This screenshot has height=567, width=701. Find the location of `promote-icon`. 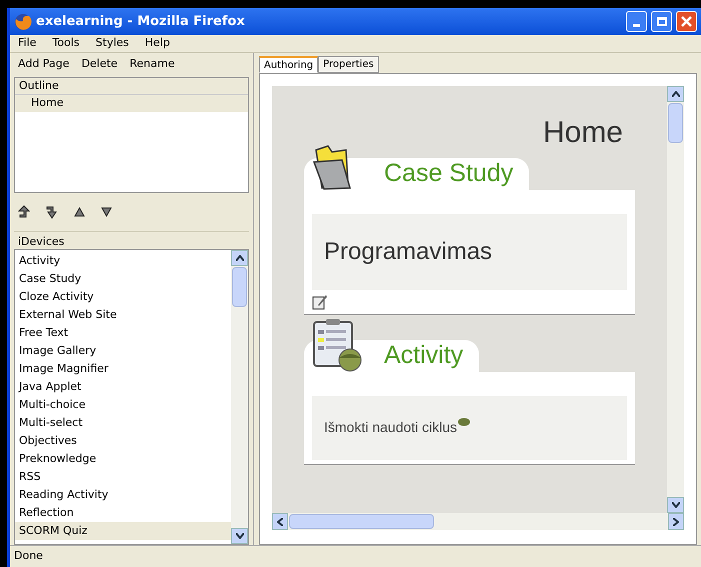

promote-icon is located at coordinates (24, 212).